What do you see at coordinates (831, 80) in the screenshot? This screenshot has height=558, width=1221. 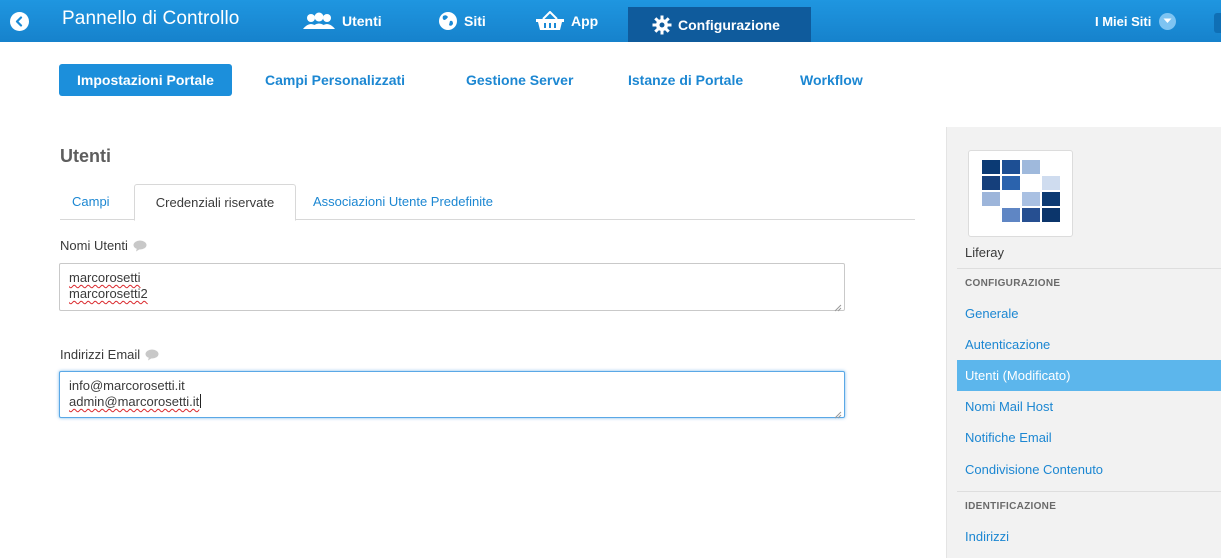 I see `subnav-workflow: Workflow` at bounding box center [831, 80].